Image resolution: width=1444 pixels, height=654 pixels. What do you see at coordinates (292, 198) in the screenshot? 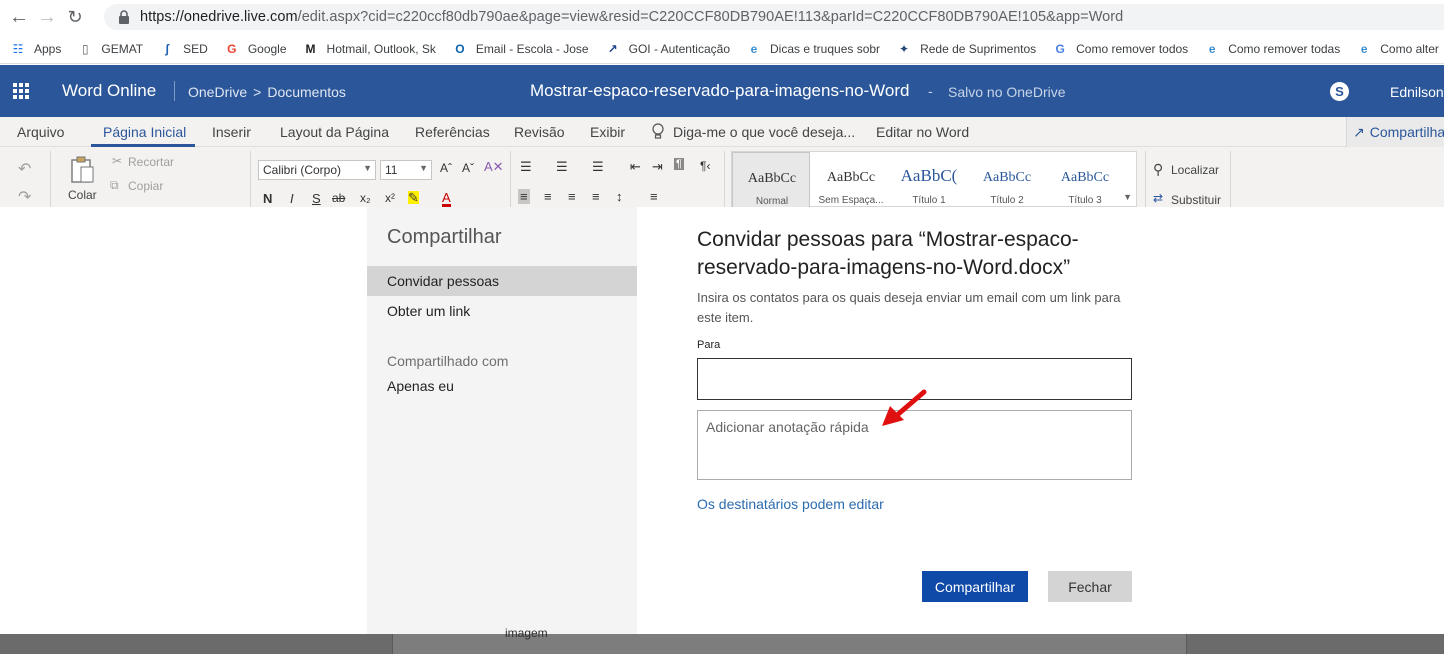
I see `italic-icon: I` at bounding box center [292, 198].